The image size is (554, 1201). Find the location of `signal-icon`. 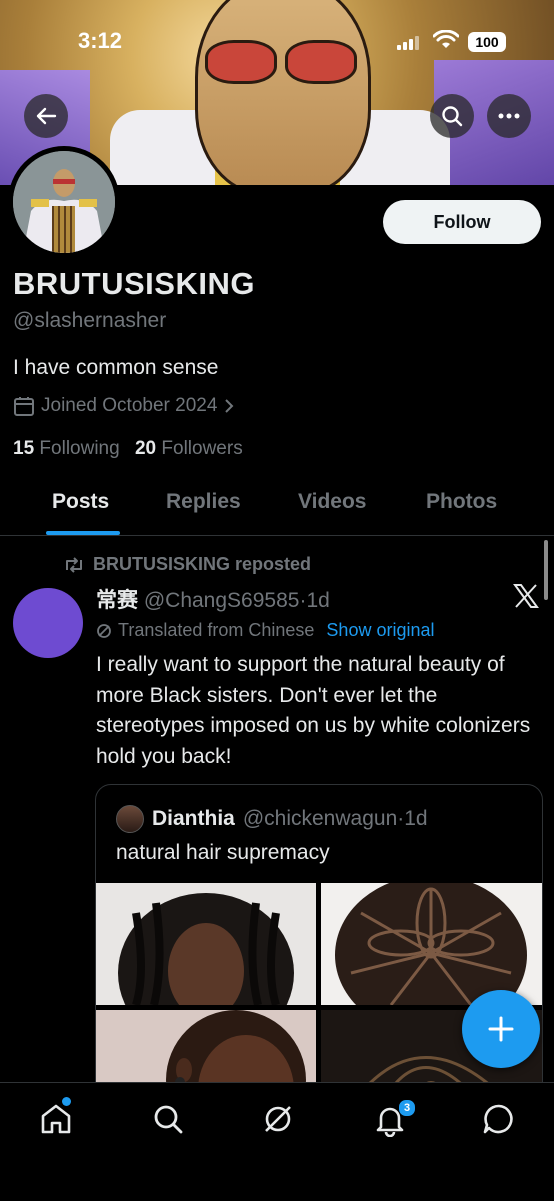

signal-icon is located at coordinates (408, 43).